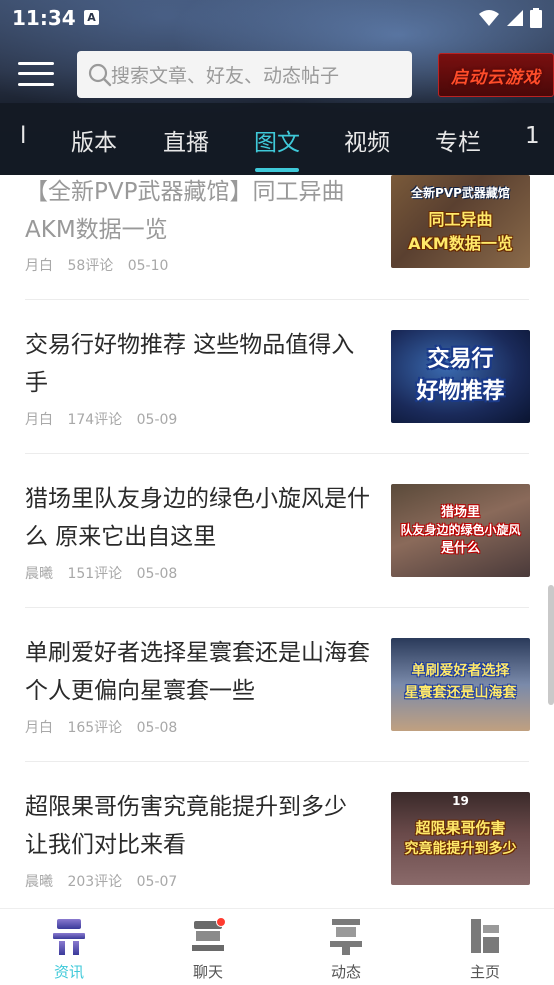  What do you see at coordinates (91, 17) in the screenshot?
I see `notification-a-icon: A` at bounding box center [91, 17].